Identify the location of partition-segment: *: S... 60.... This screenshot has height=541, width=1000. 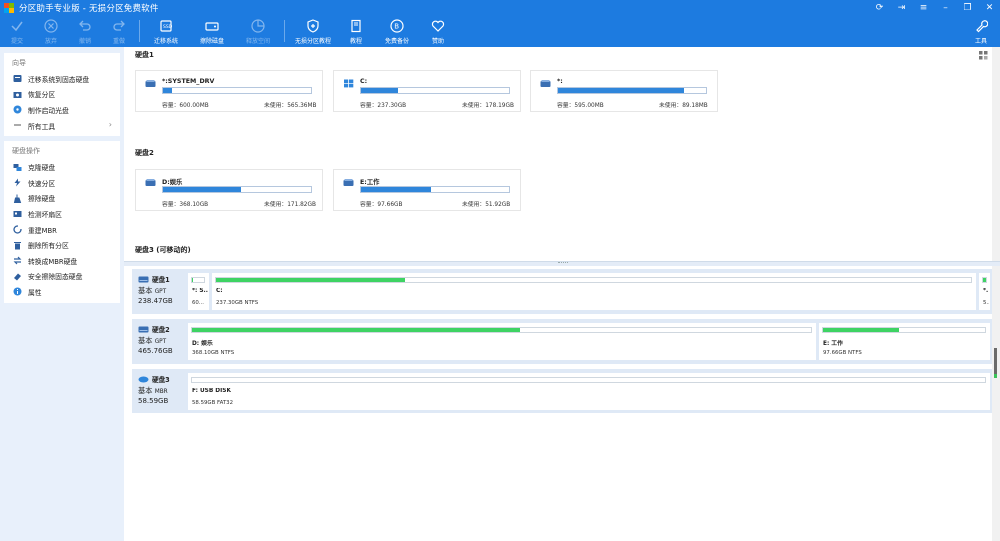
(198, 291).